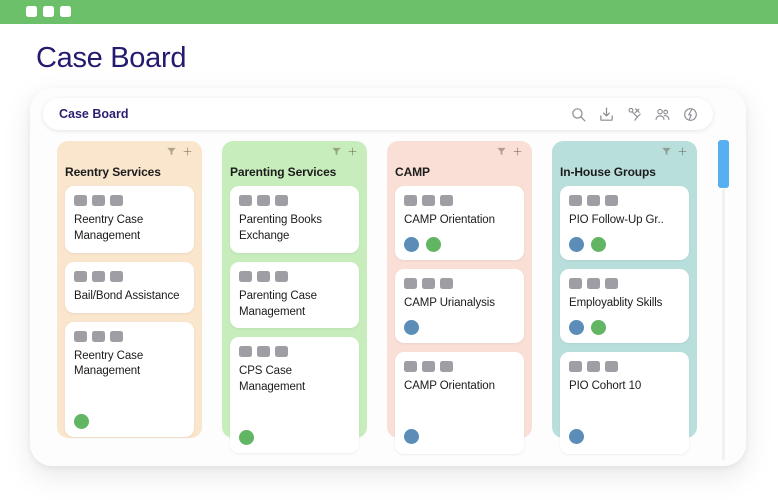  I want to click on window-dot-close-icon, so click(31, 11).